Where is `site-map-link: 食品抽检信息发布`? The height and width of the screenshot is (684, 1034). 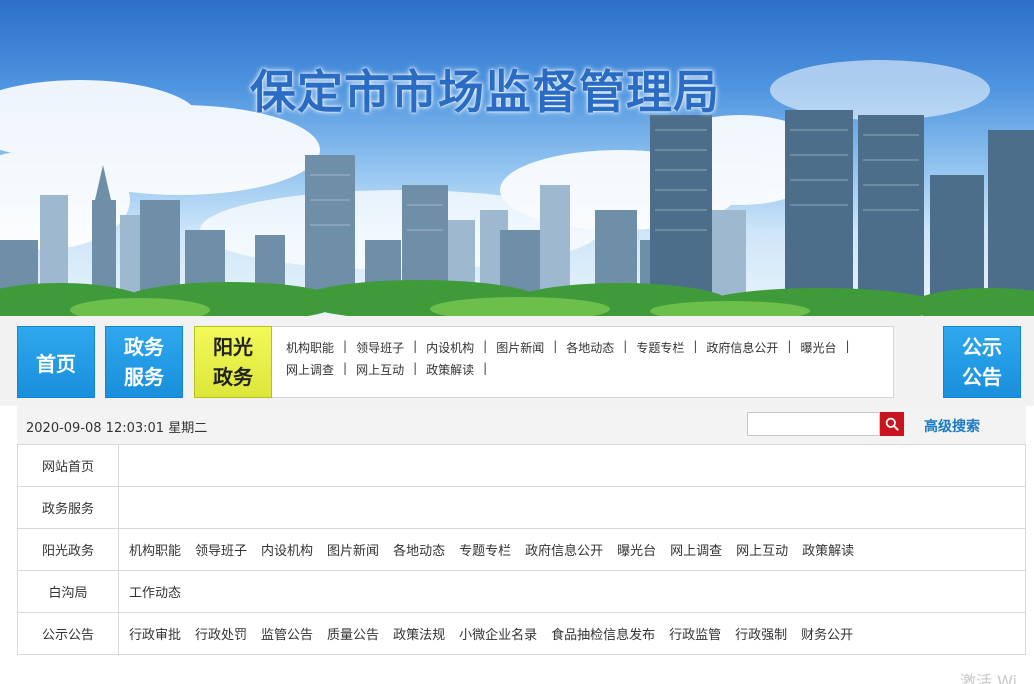
site-map-link: 食品抽检信息发布 is located at coordinates (603, 633).